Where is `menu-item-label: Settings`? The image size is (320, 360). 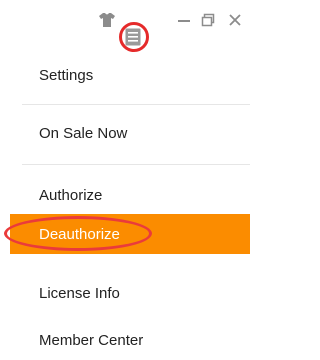 menu-item-label: Settings is located at coordinates (66, 75).